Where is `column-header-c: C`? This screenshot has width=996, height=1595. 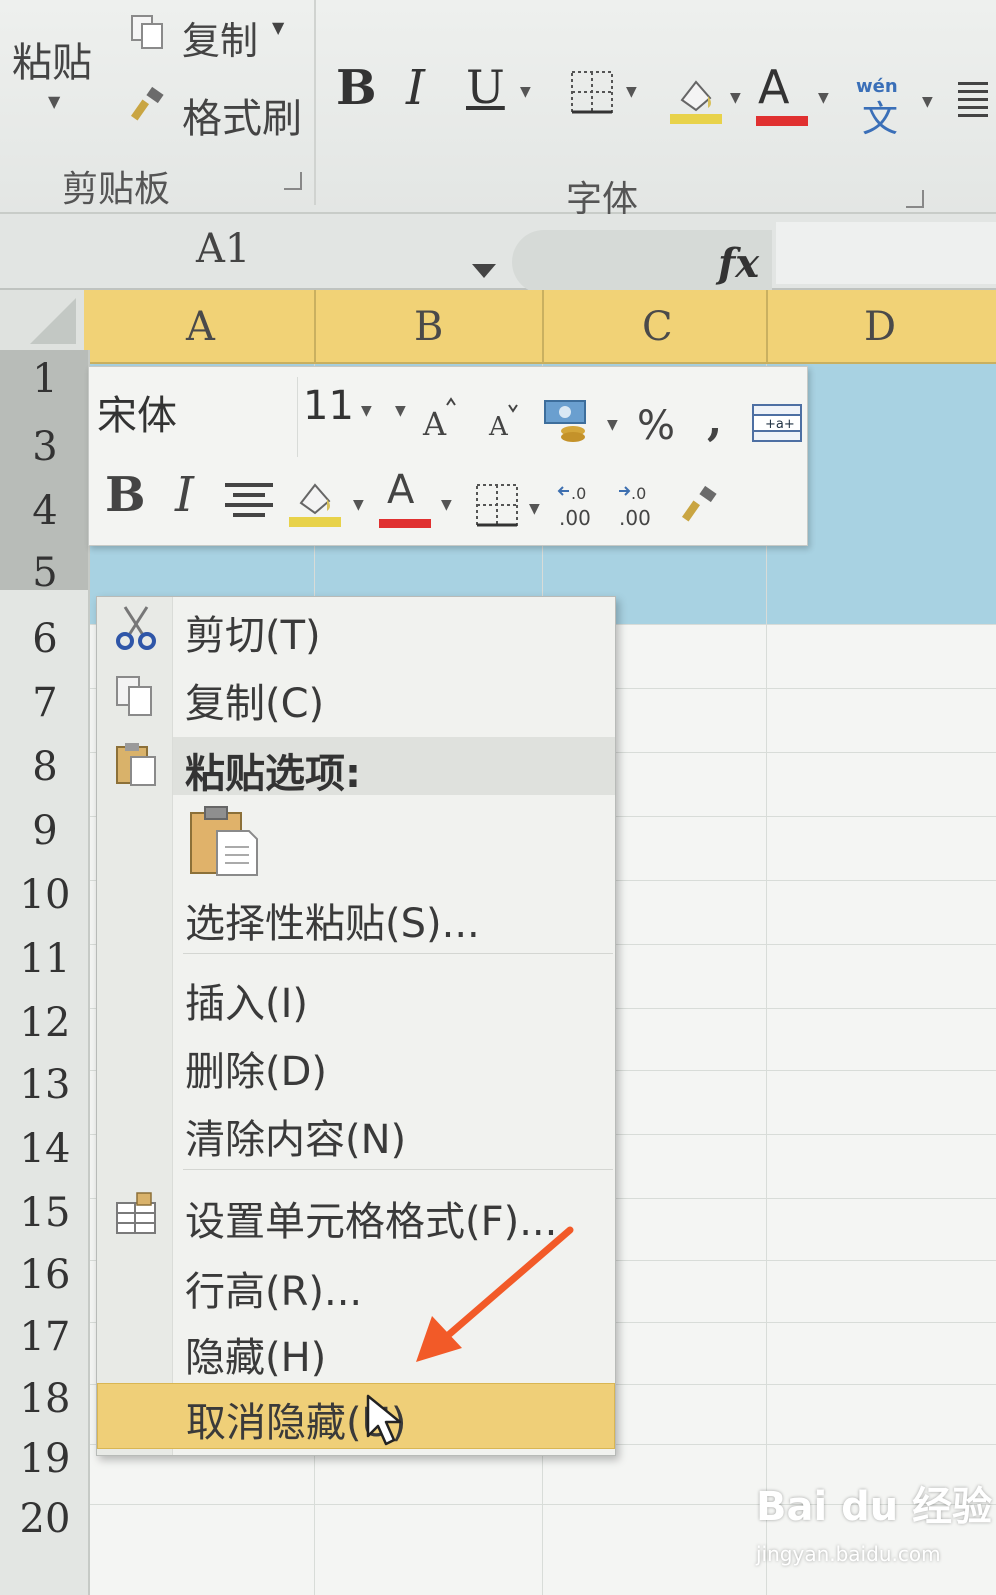
column-header-c: C is located at coordinates (657, 327).